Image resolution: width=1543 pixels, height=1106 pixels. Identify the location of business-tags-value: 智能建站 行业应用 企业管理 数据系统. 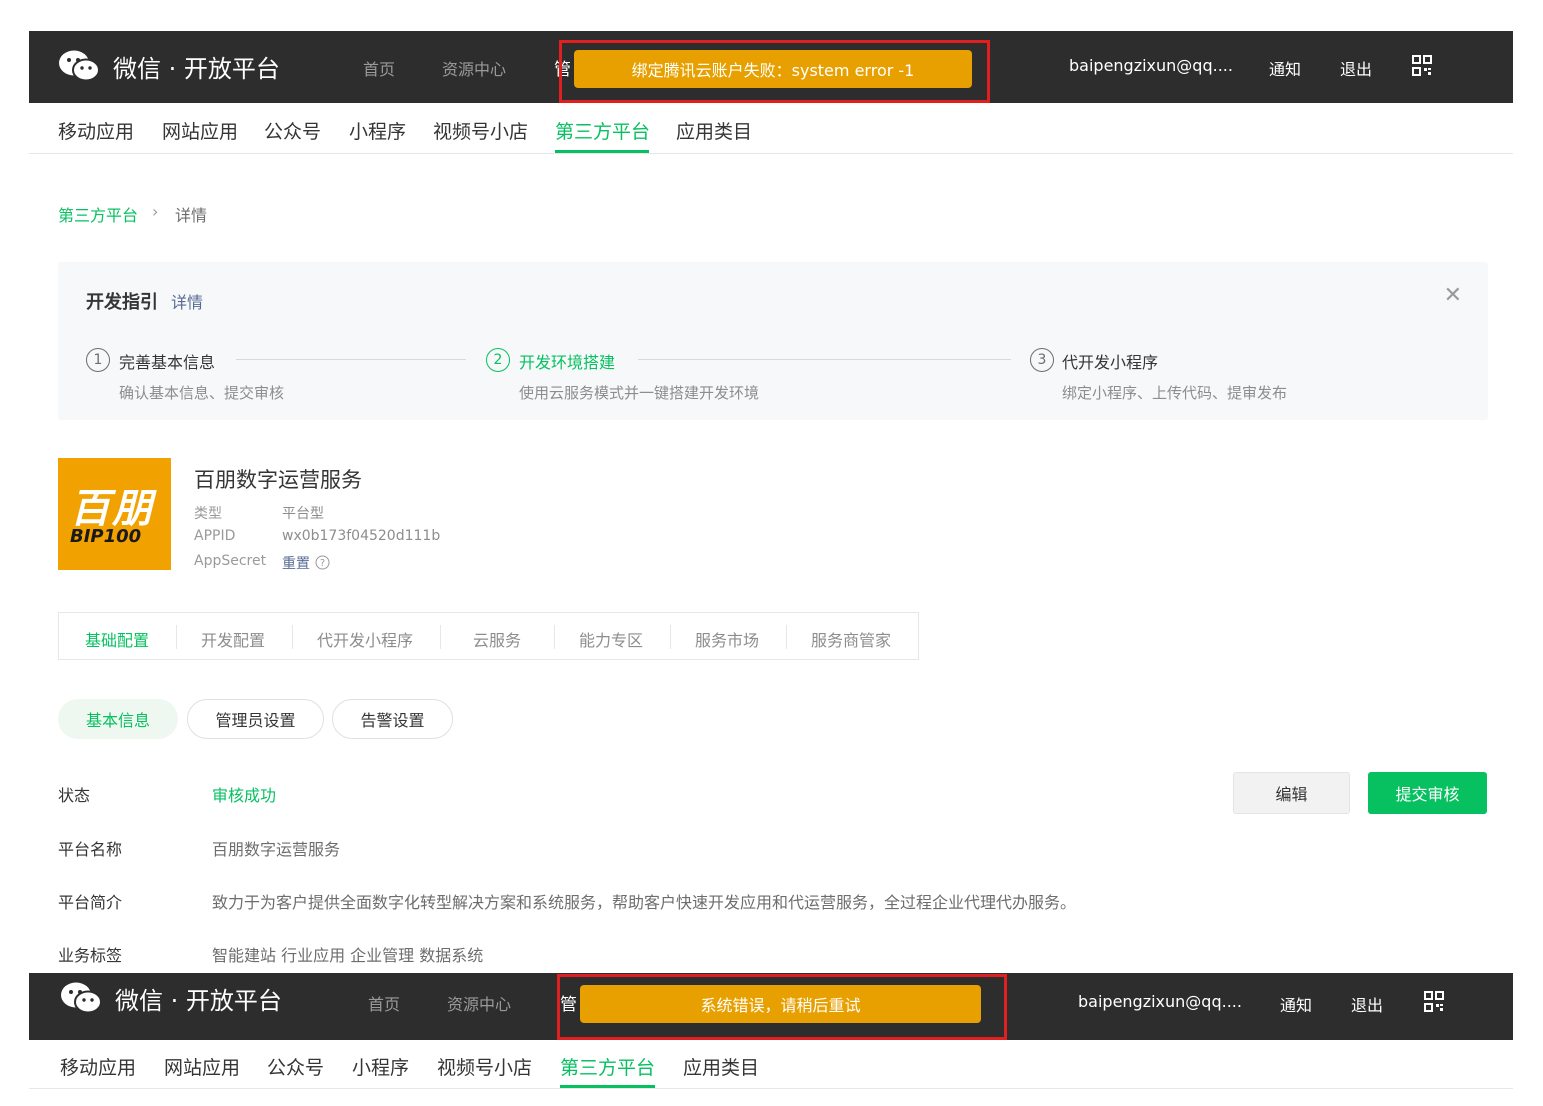
(348, 955).